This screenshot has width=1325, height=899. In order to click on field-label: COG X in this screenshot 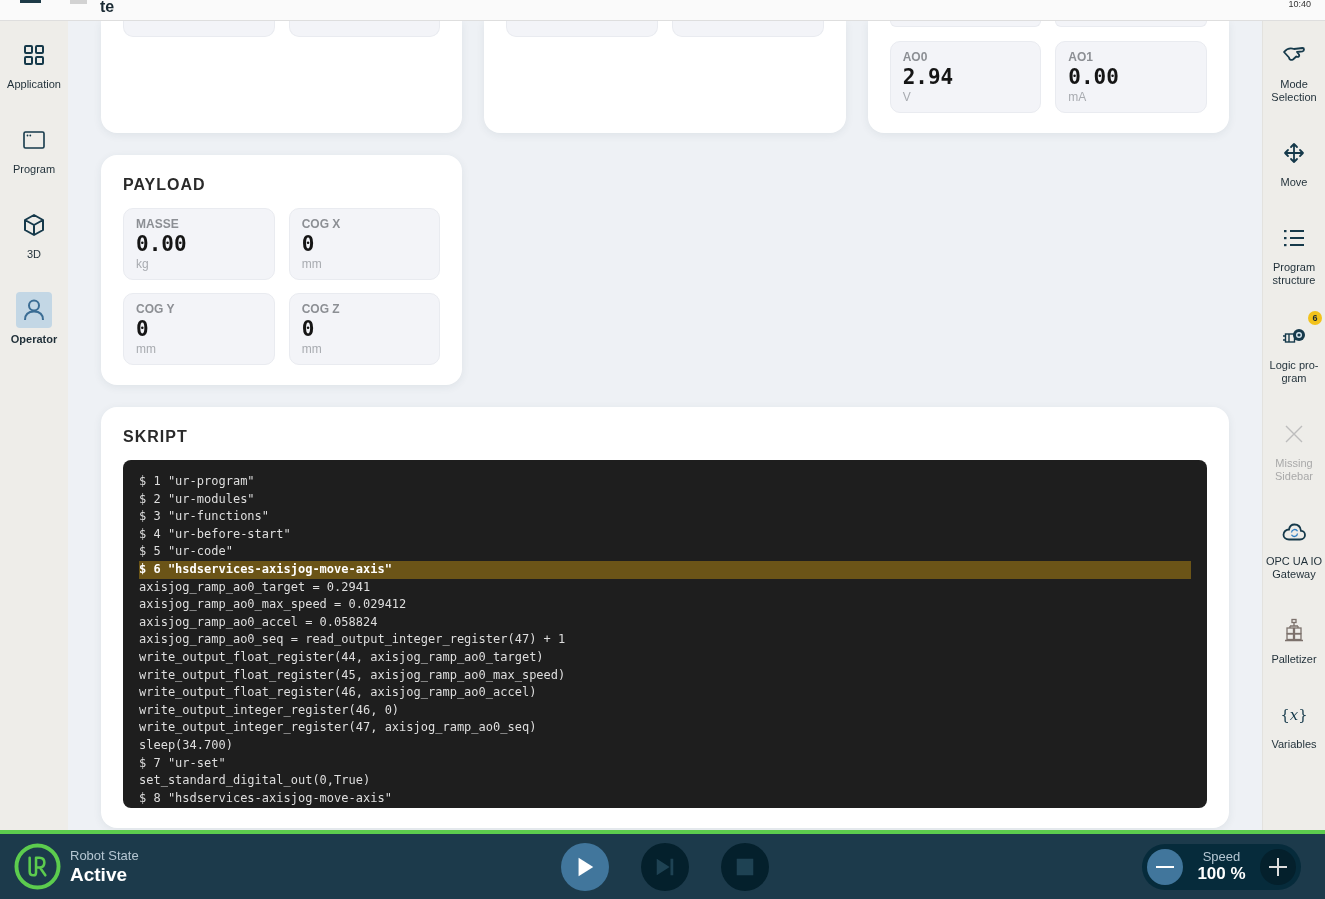, I will do `click(321, 224)`.